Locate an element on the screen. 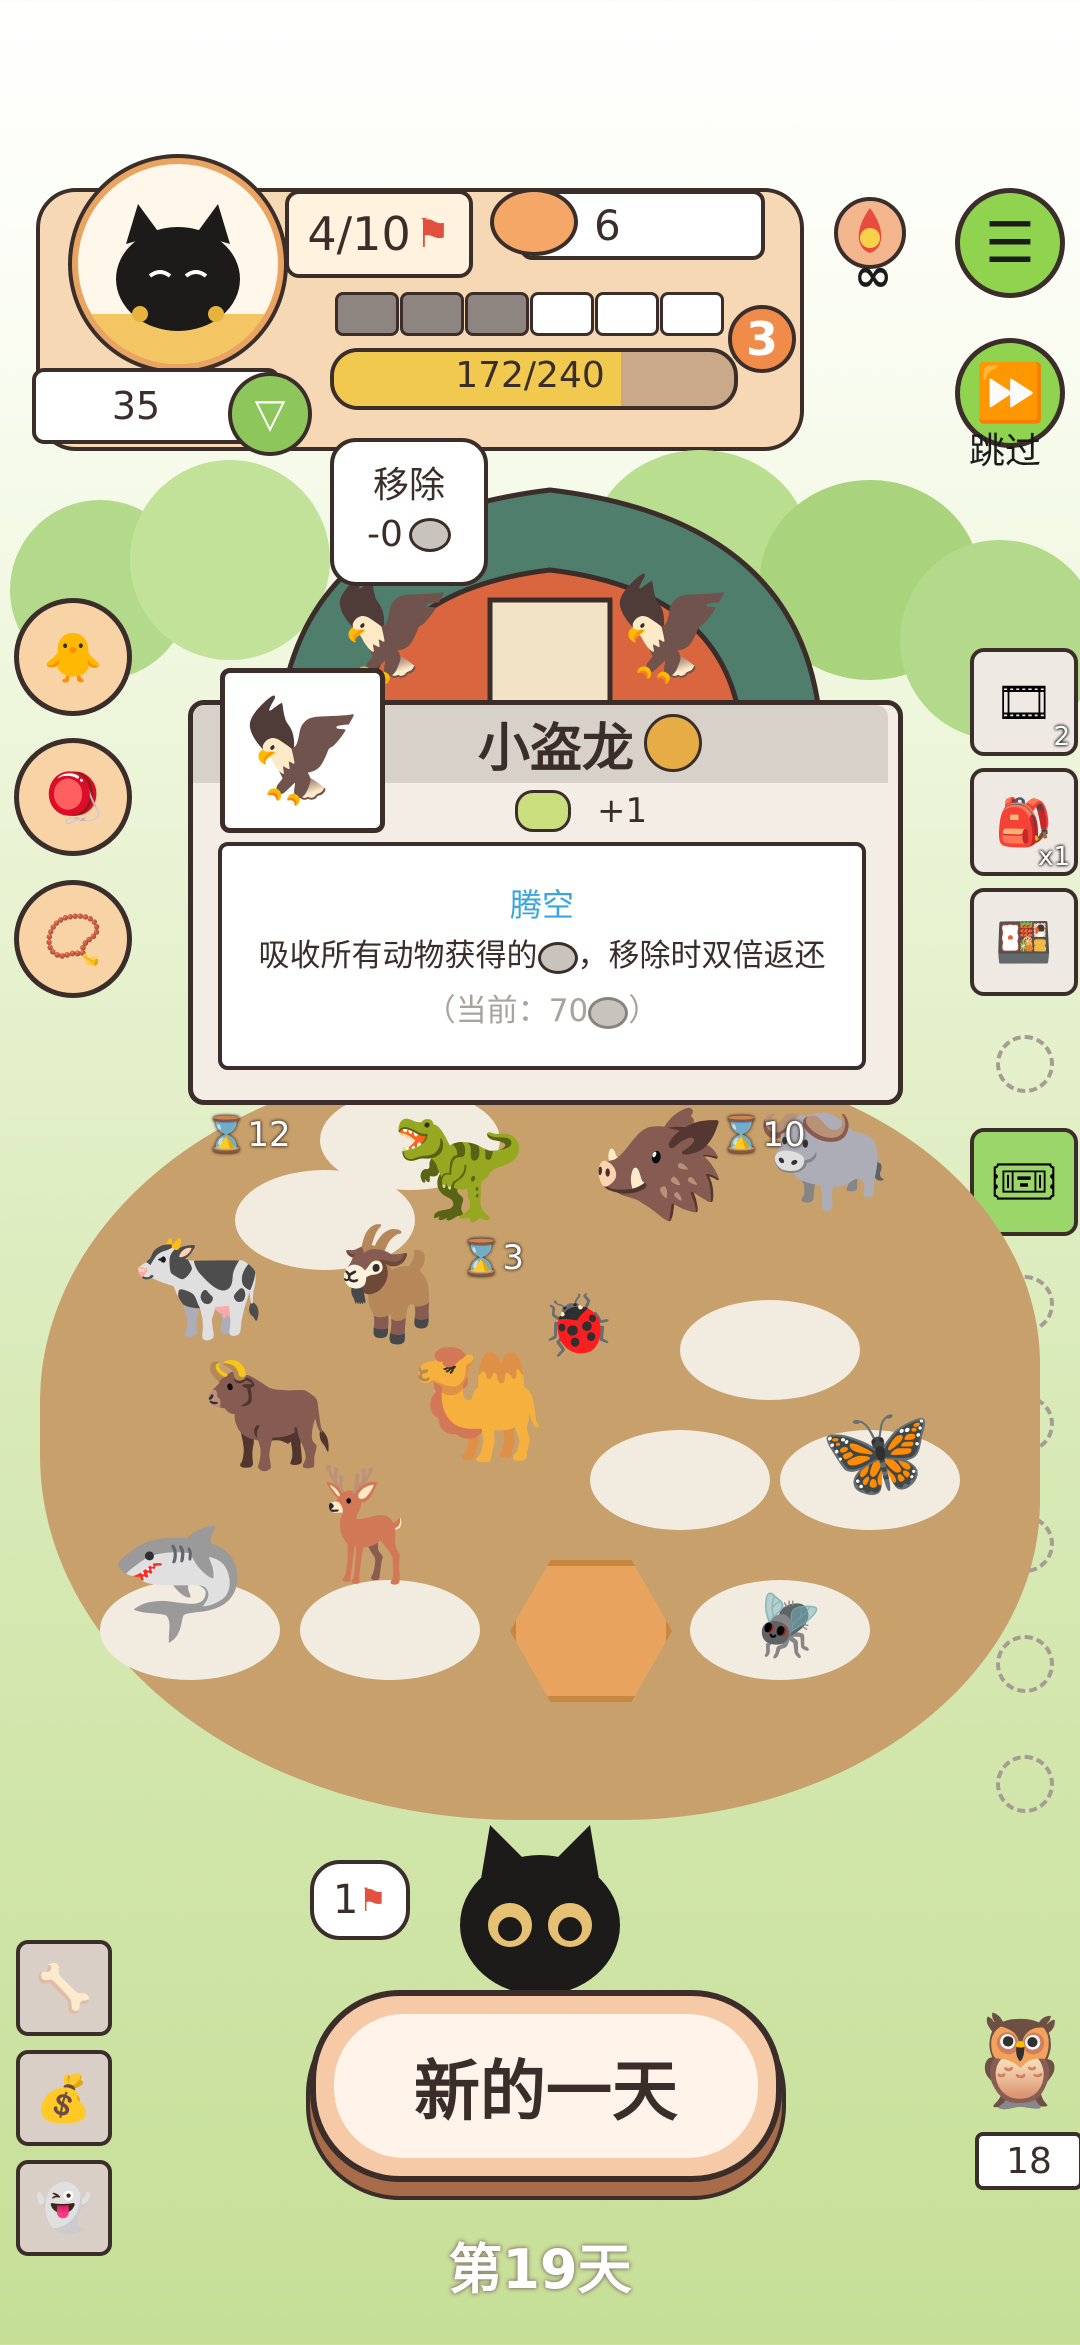 The width and height of the screenshot is (1080, 2345). animal-portrait: 🦅 is located at coordinates (302, 750).